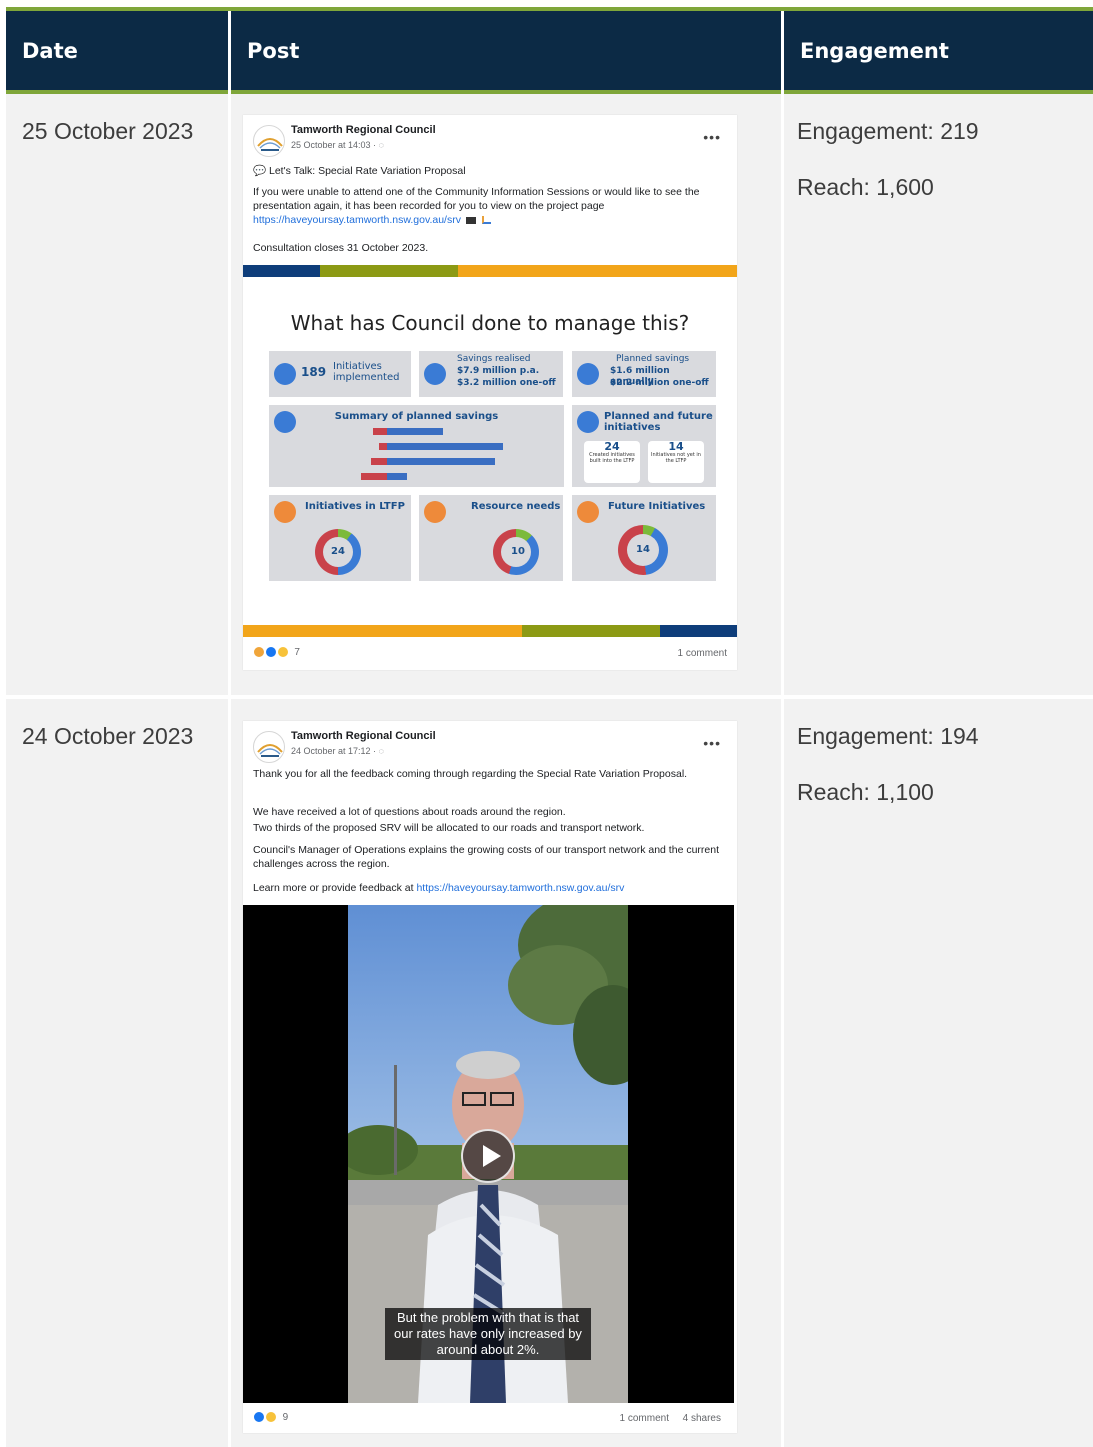 This screenshot has height=1447, width=1093. What do you see at coordinates (676, 458) in the screenshot?
I see `not-yet-label: Initiatives not yet in the LTFP` at bounding box center [676, 458].